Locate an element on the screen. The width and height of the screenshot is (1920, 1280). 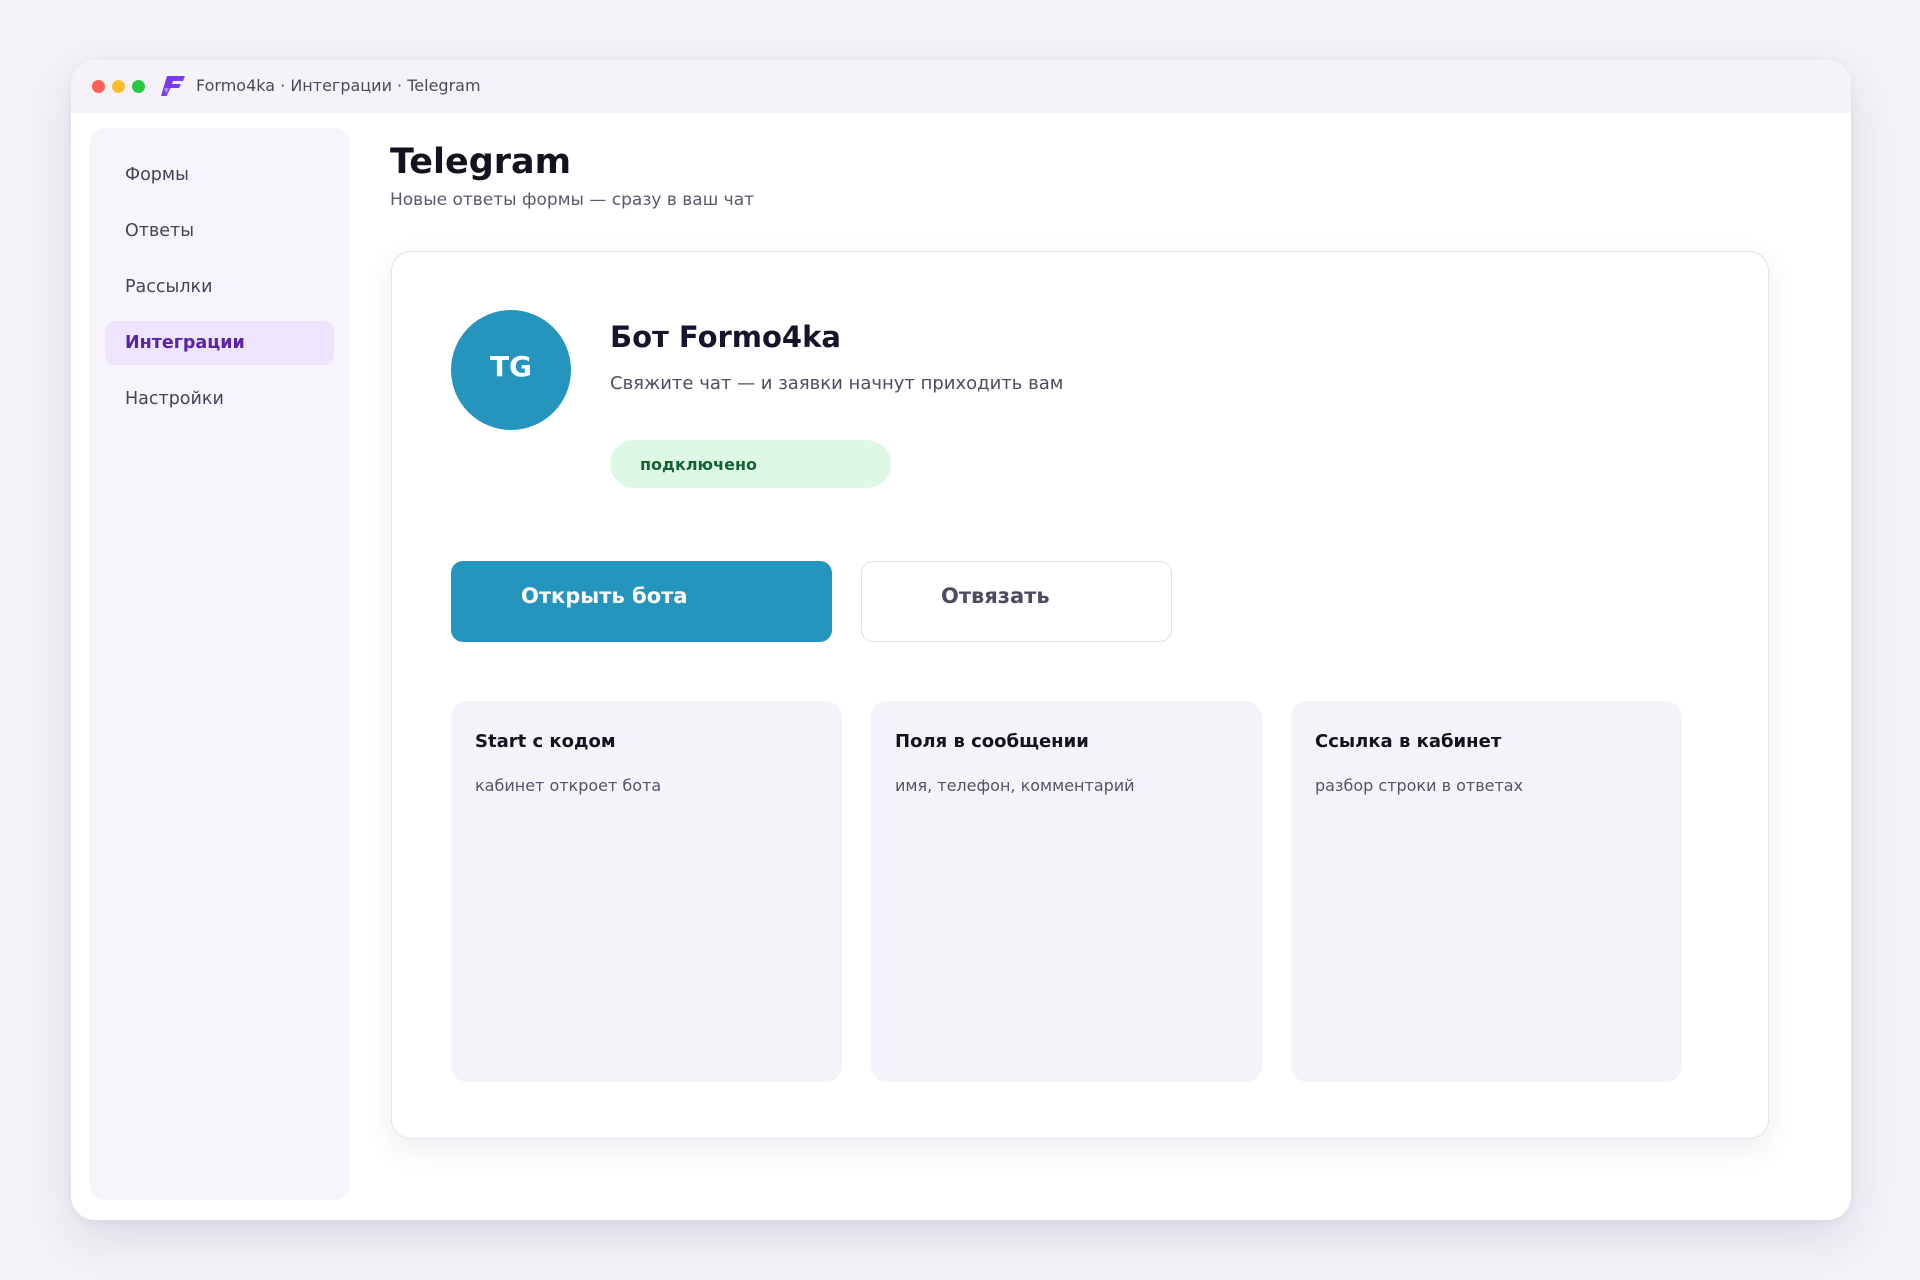
window-title: Formo4ka · Интеграции · Telegram is located at coordinates (338, 85).